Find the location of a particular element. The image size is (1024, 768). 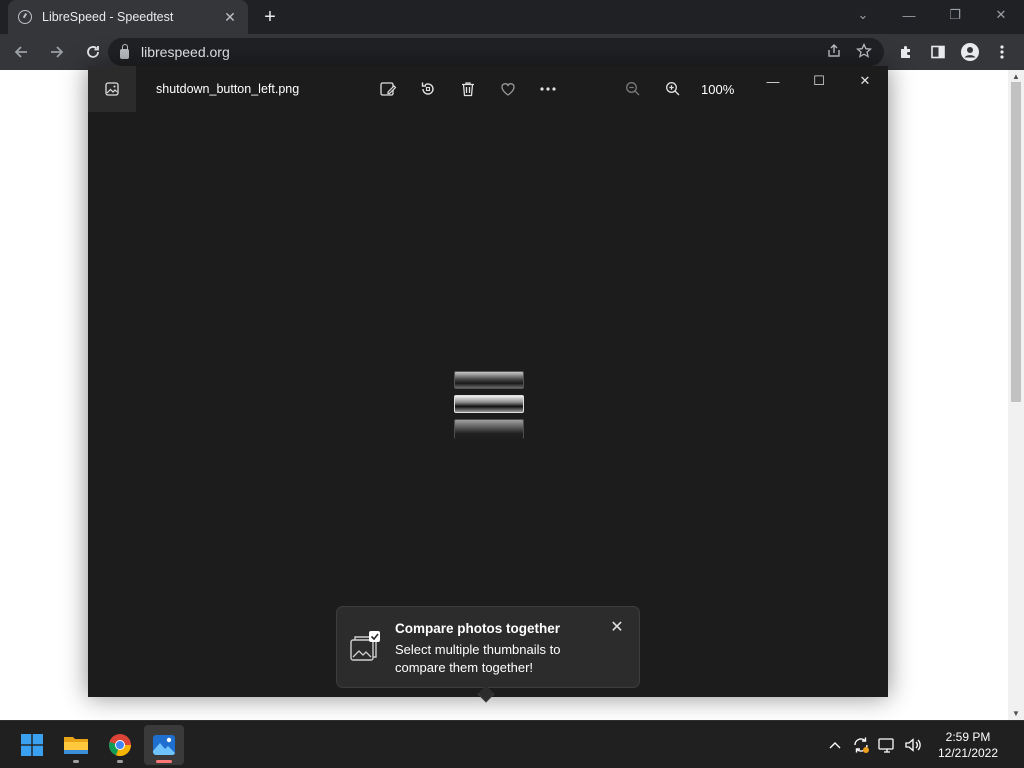

image-bar-top is located at coordinates (489, 380).